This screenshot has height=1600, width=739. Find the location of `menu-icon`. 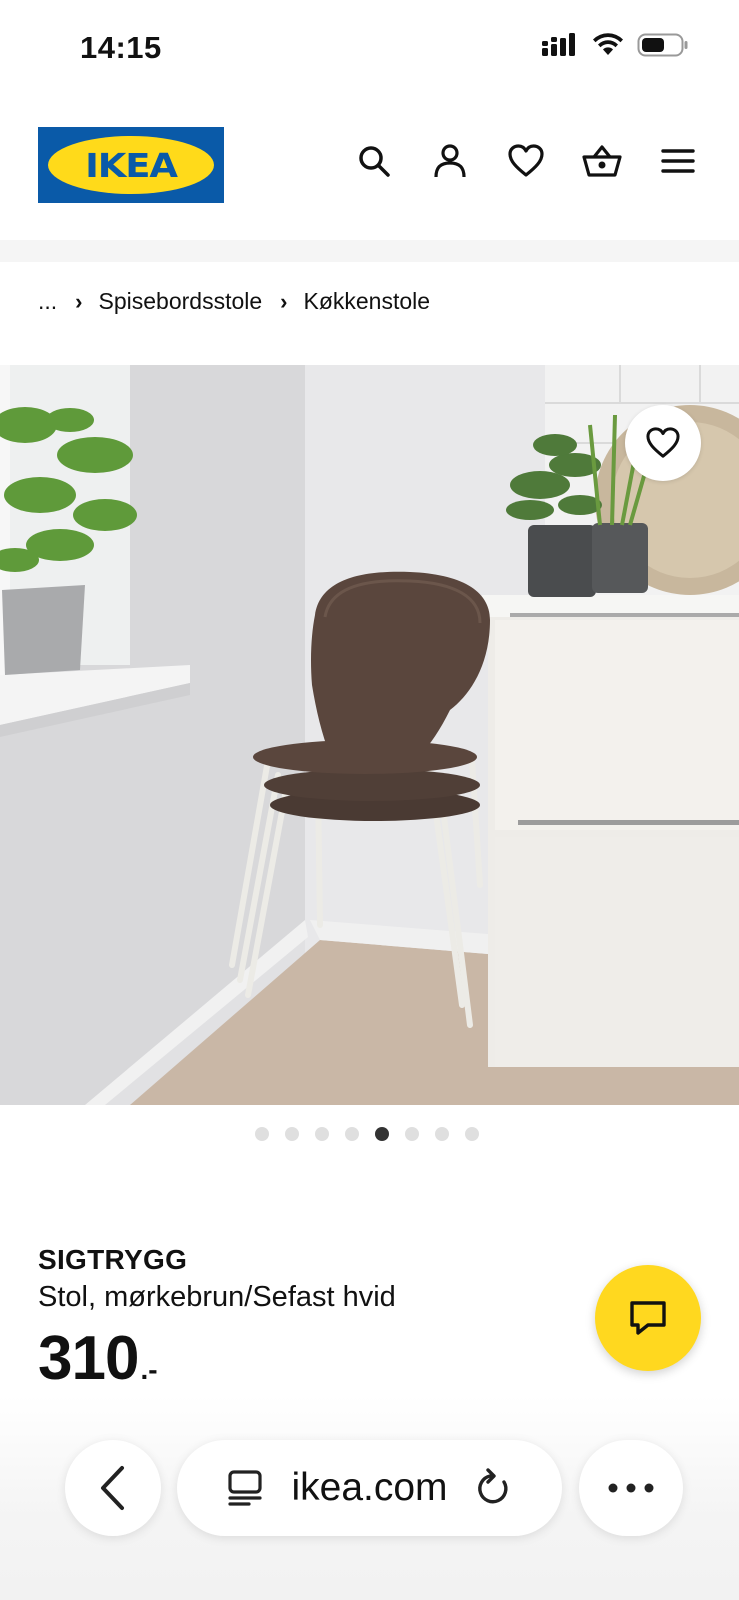

menu-icon is located at coordinates (678, 161).